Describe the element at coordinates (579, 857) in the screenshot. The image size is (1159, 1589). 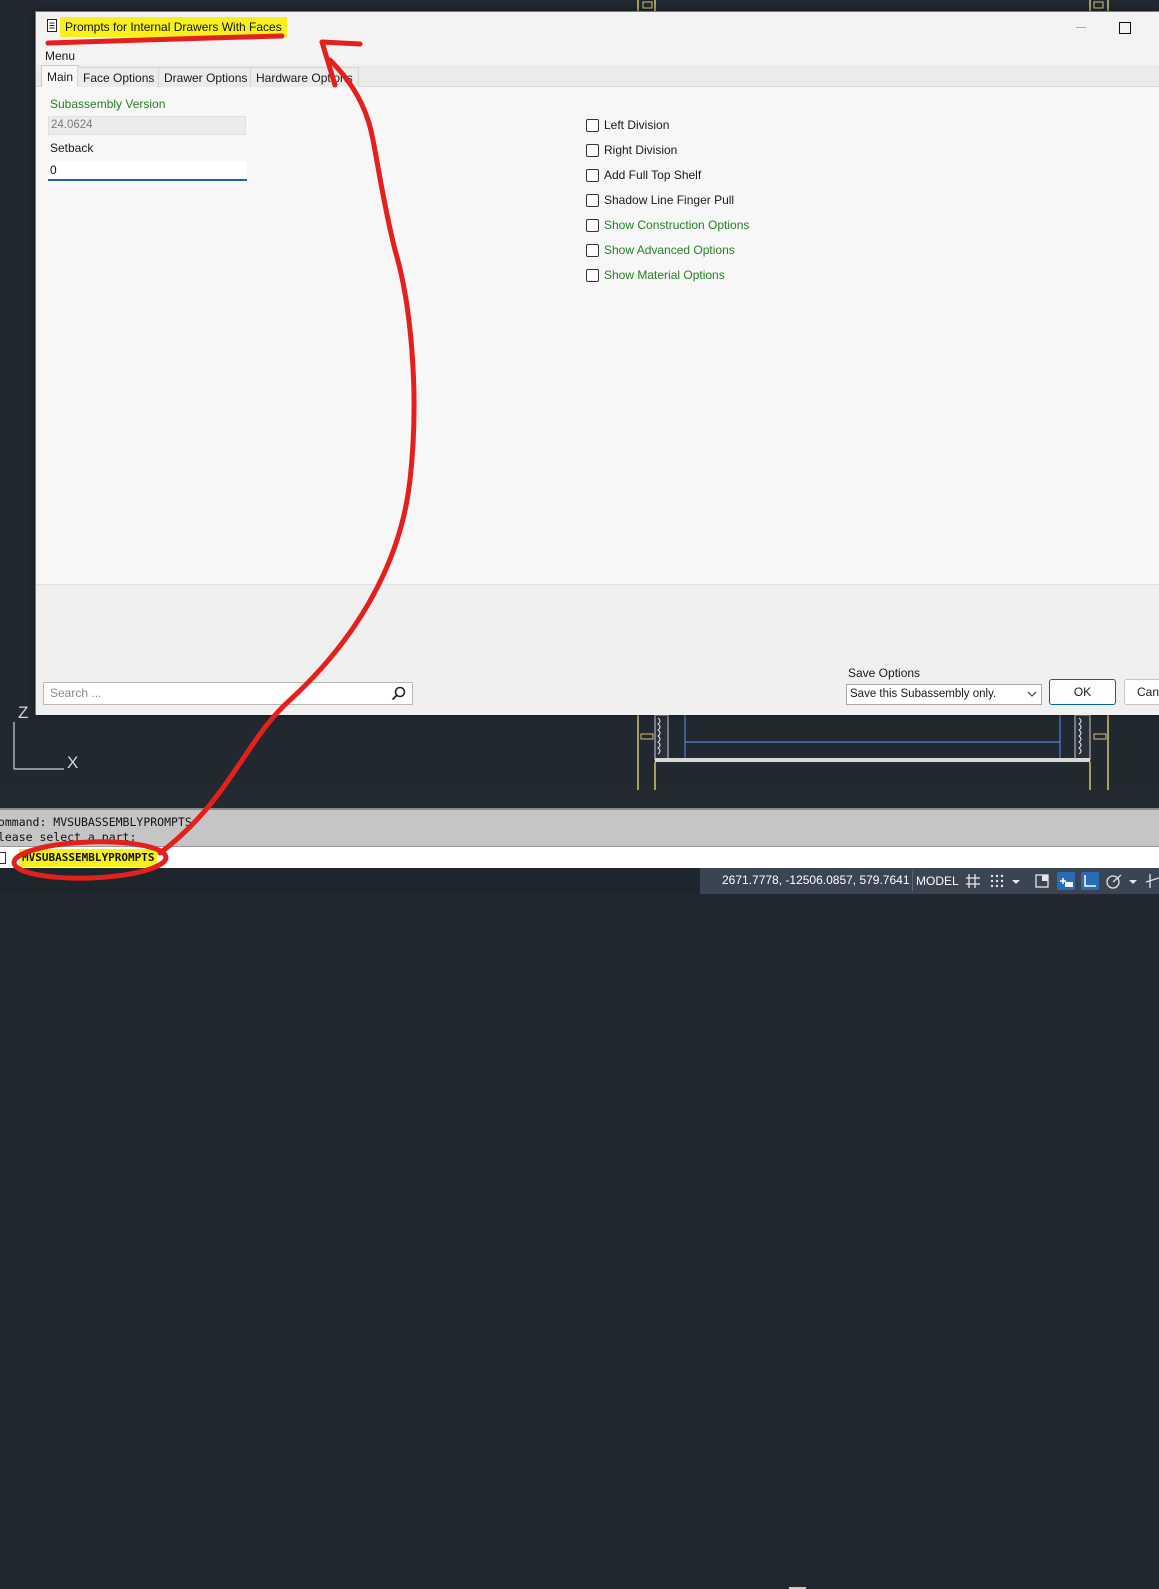
I see `command-input: MVSUBASSEMBLYPROMPTS` at that location.